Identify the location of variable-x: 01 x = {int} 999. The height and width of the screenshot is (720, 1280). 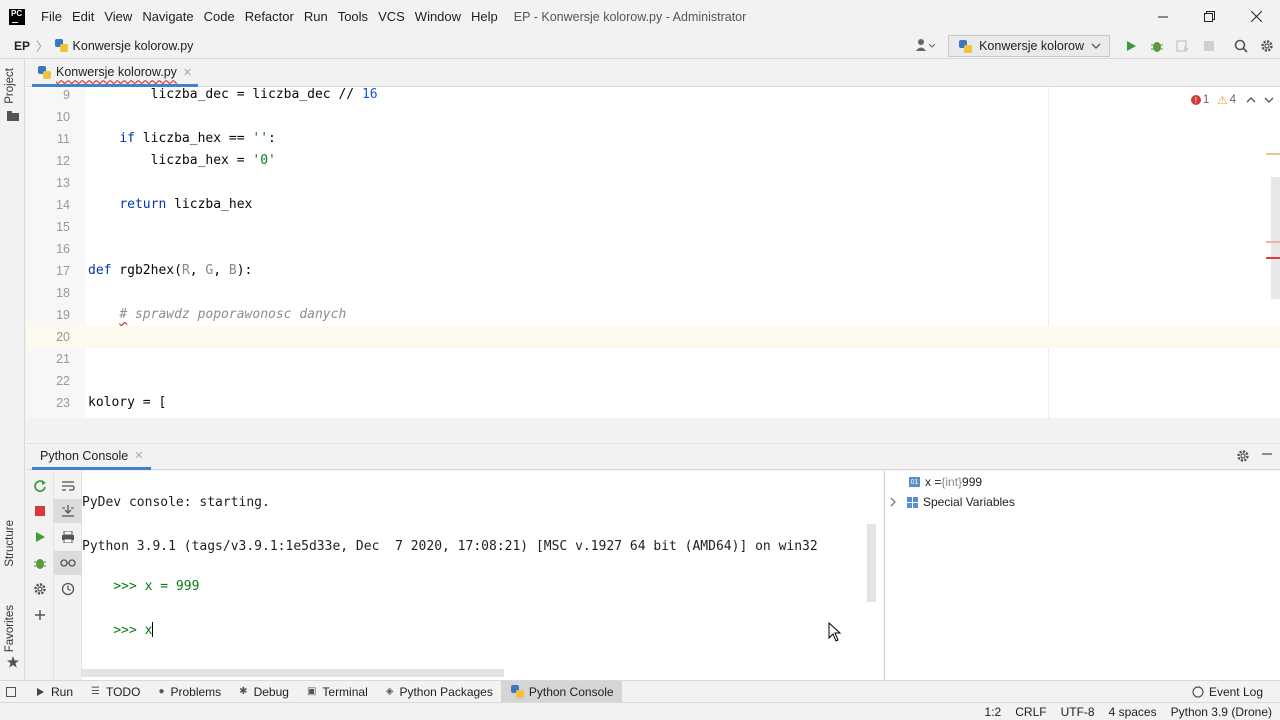
(945, 482).